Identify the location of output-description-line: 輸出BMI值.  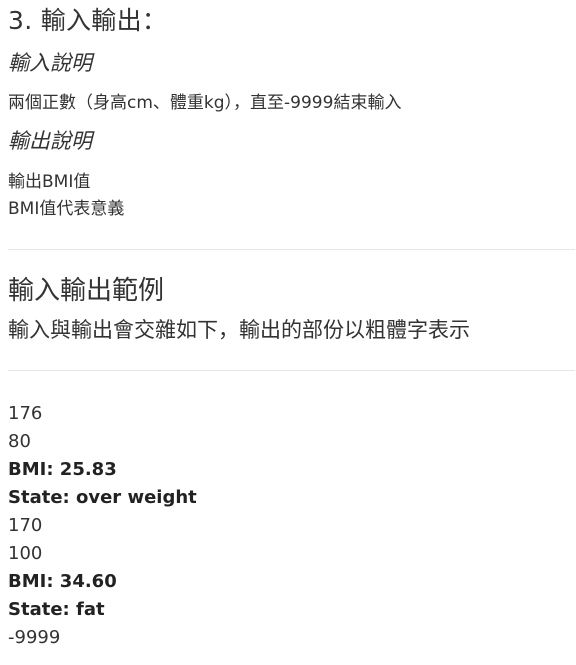
(49, 182).